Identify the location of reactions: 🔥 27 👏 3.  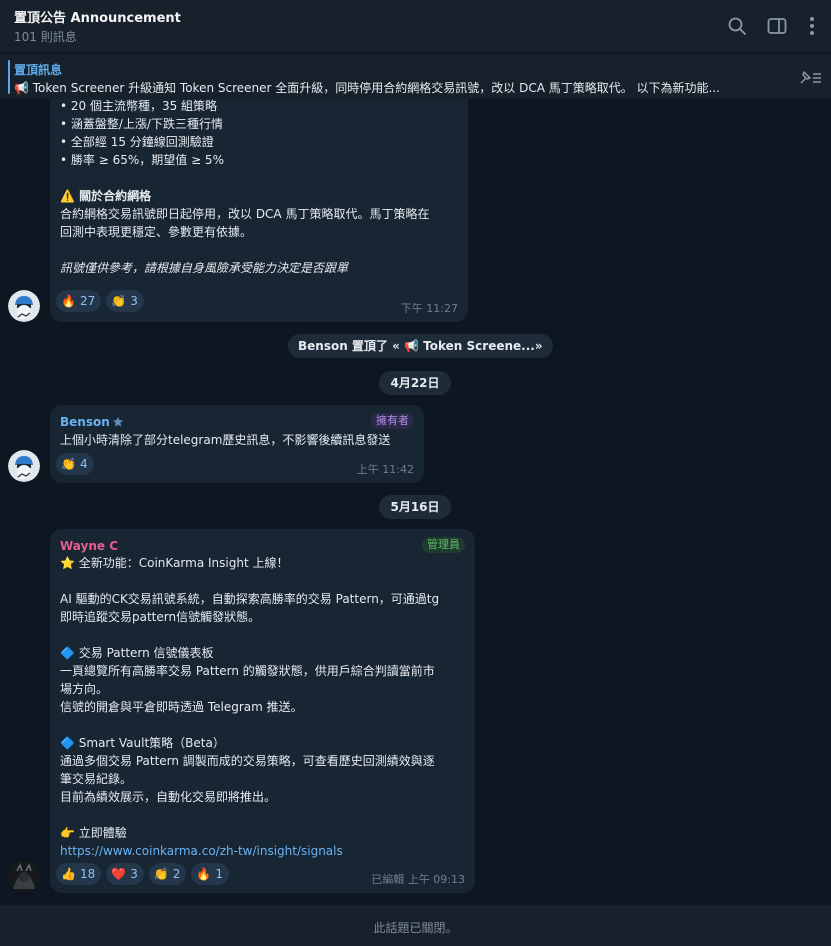
(100, 301).